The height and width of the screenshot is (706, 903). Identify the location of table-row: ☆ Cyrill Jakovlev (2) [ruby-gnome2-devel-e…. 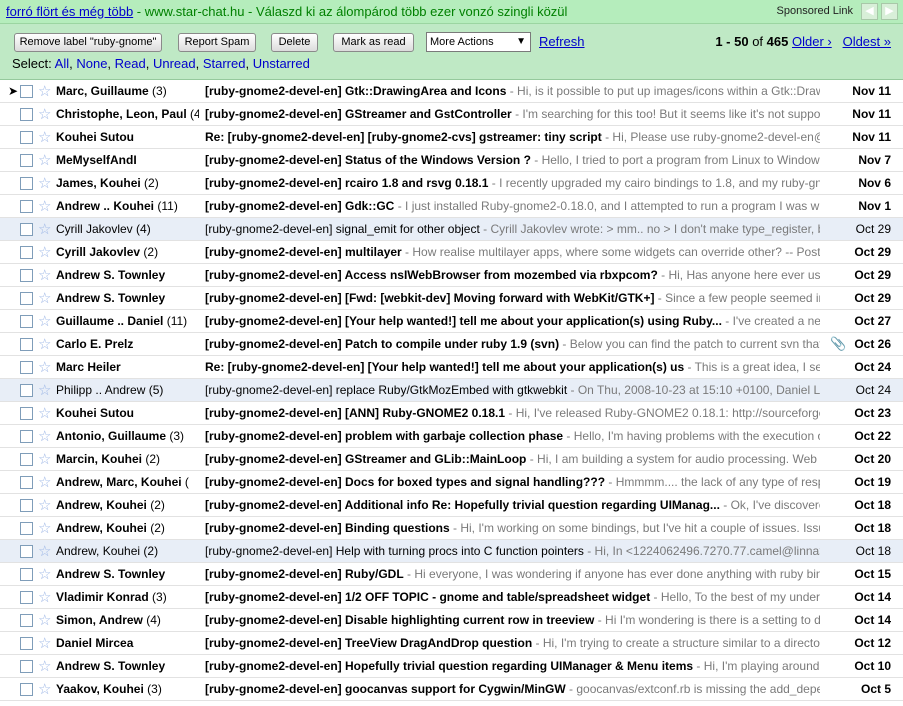
(451, 252).